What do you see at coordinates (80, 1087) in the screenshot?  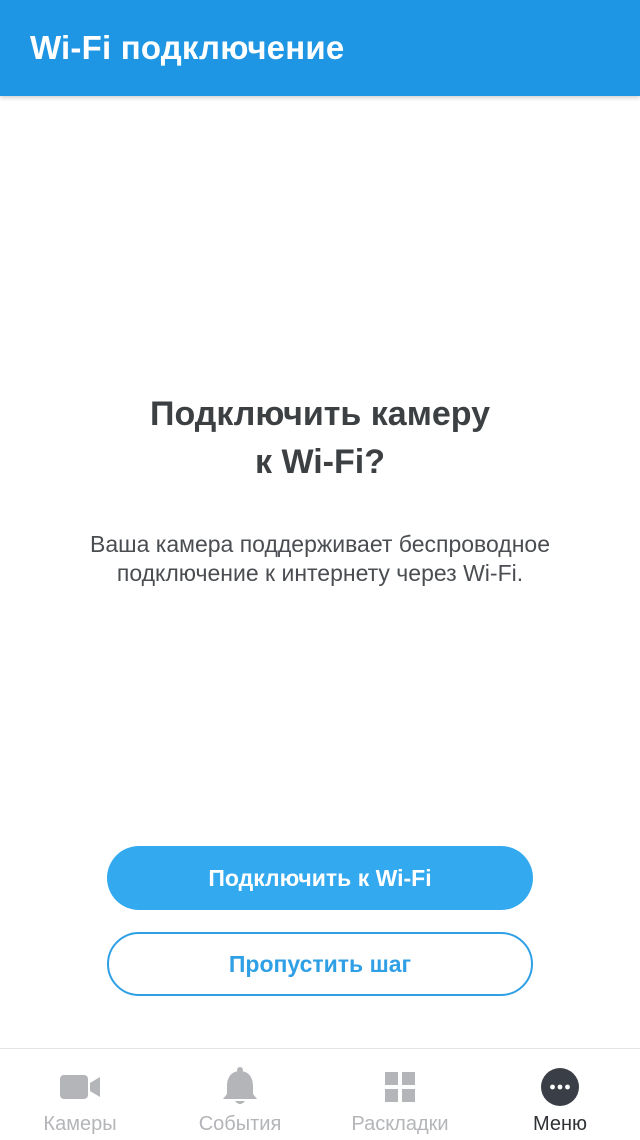 I see `camera-icon` at bounding box center [80, 1087].